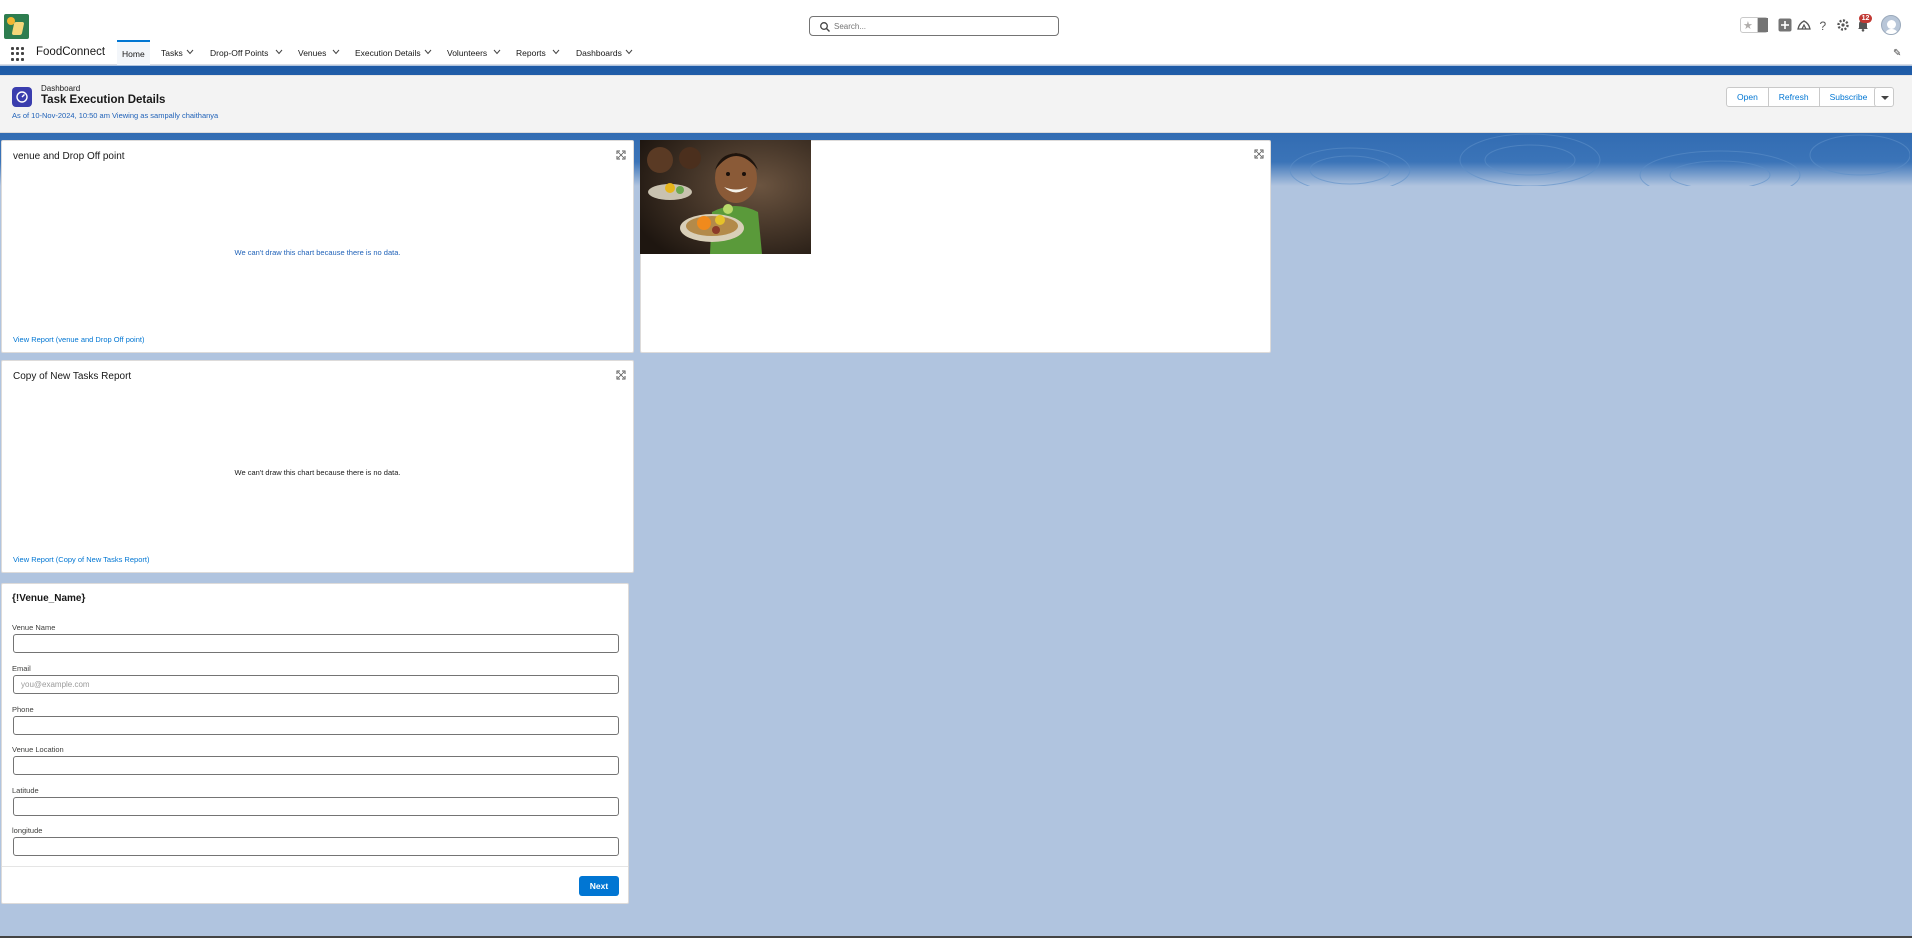 The width and height of the screenshot is (1912, 938). Describe the element at coordinates (18, 54) in the screenshot. I see `app-launcher-icon` at that location.